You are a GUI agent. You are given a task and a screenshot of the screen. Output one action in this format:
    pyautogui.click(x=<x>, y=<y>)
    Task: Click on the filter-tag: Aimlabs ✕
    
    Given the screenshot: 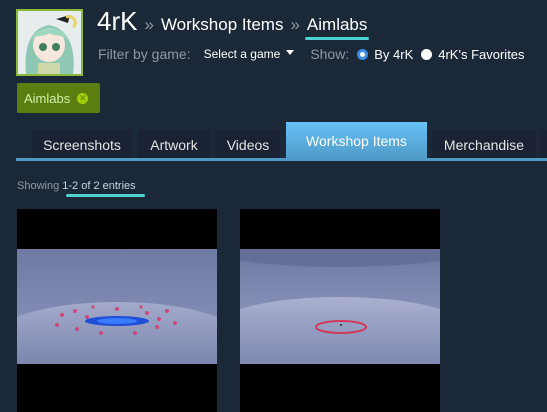 What is the action you would take?
    pyautogui.click(x=58, y=98)
    